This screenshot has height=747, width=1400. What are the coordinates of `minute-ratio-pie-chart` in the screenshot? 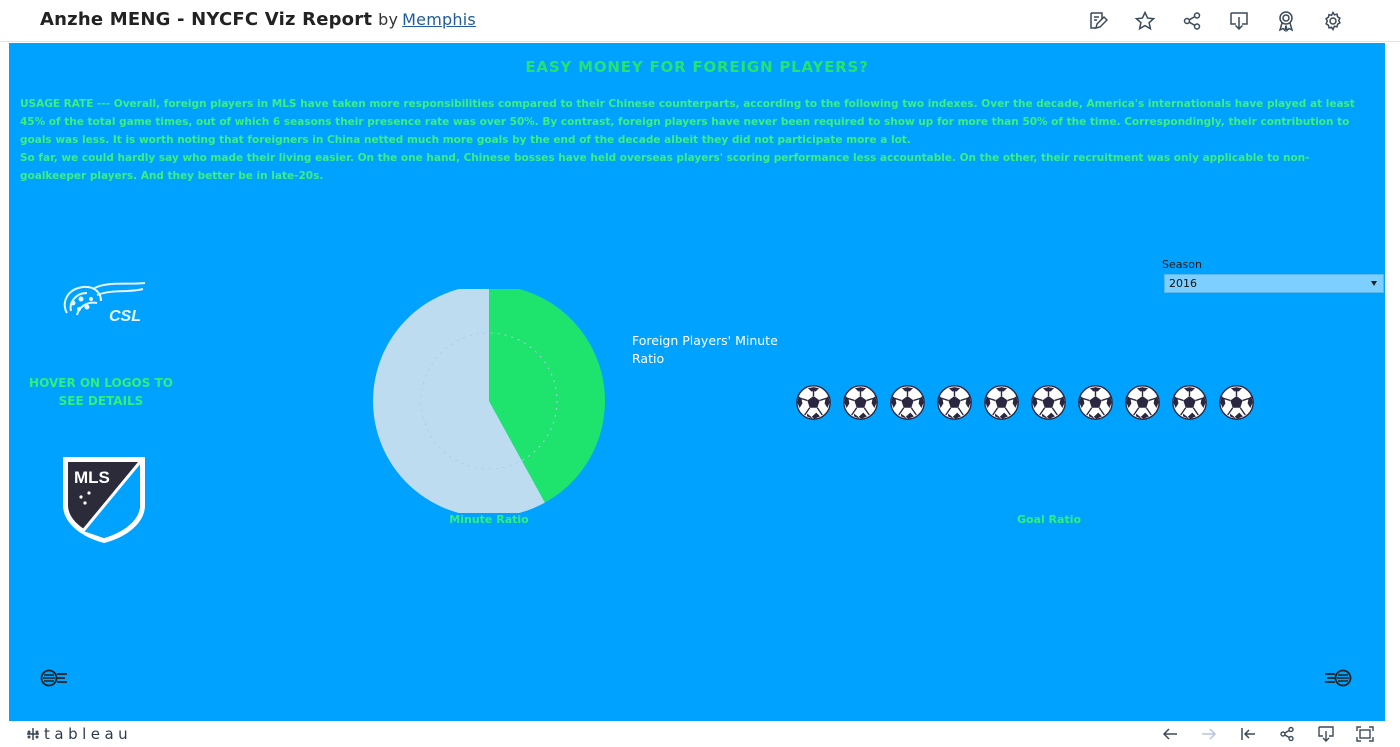 It's located at (489, 401).